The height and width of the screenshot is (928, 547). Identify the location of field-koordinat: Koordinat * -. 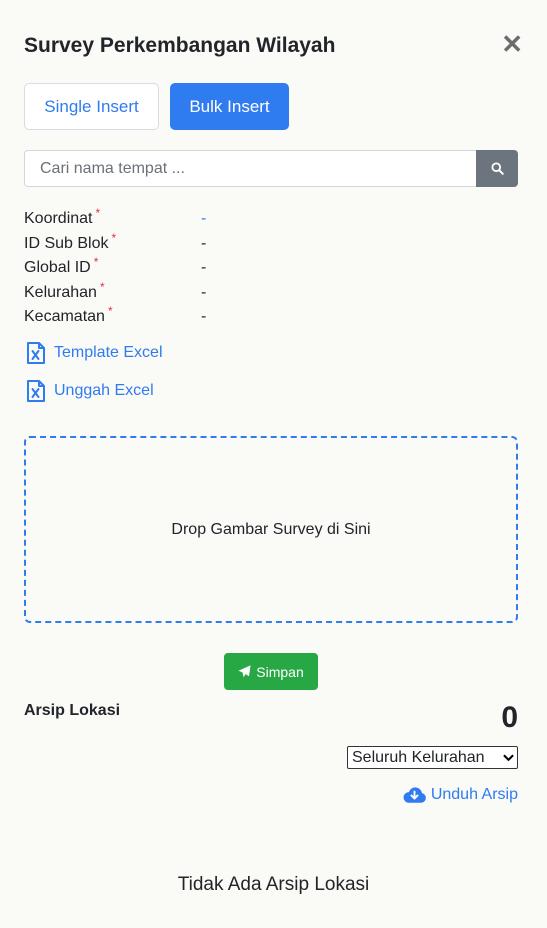
(174, 219).